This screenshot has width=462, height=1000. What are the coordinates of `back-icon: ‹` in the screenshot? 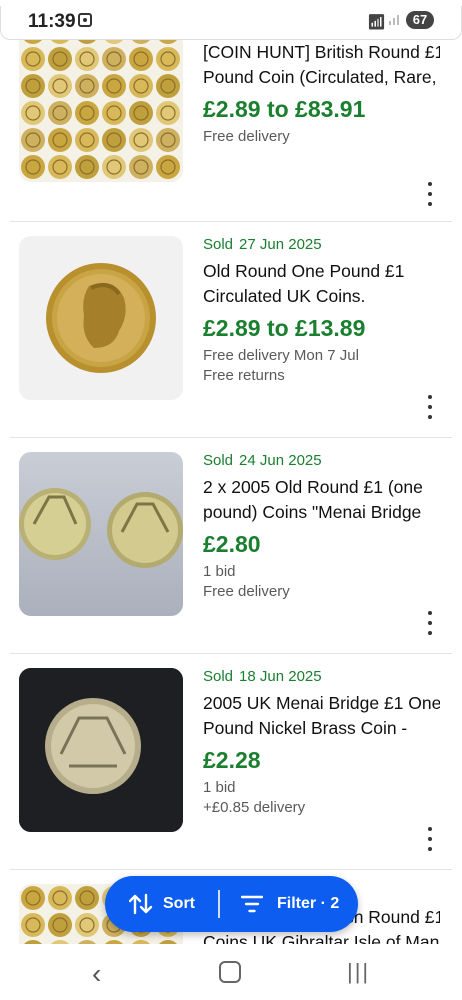 It's located at (96, 974).